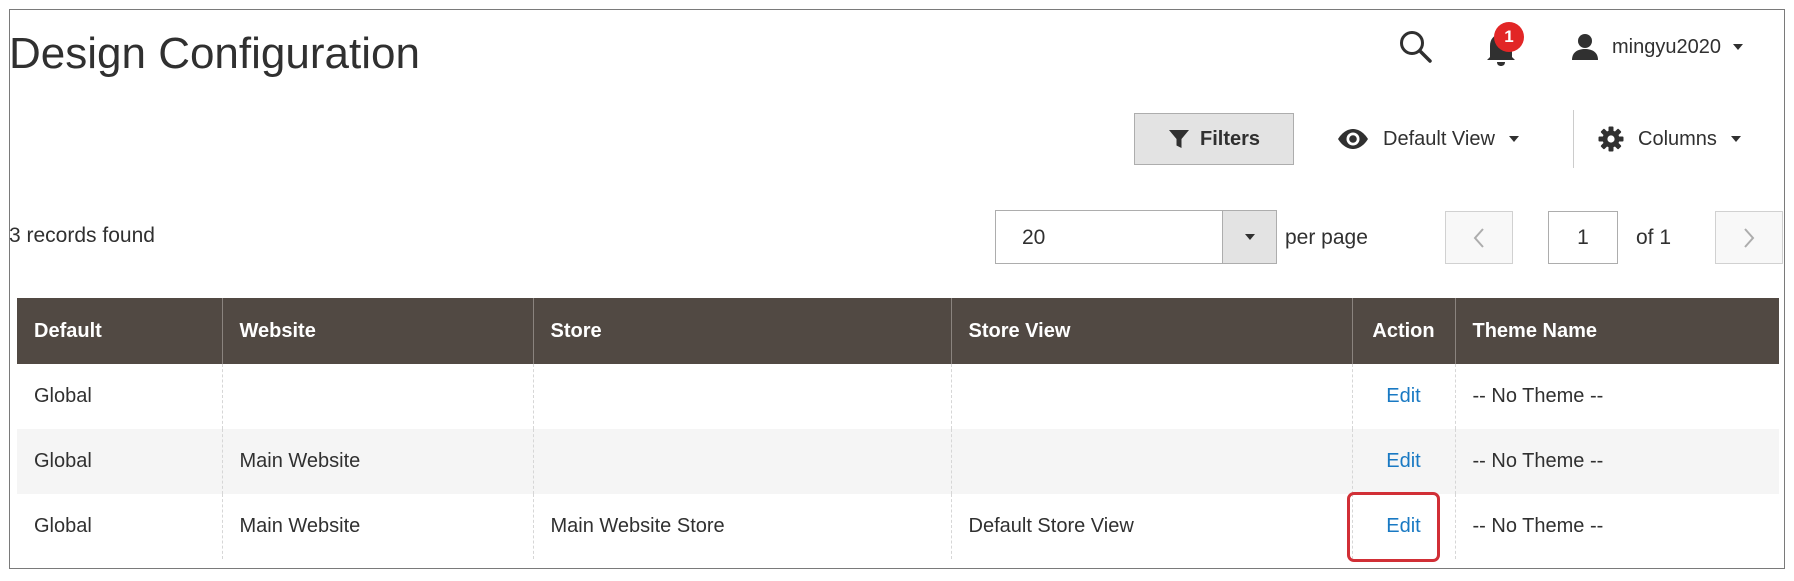  I want to click on user-icon, so click(1585, 47).